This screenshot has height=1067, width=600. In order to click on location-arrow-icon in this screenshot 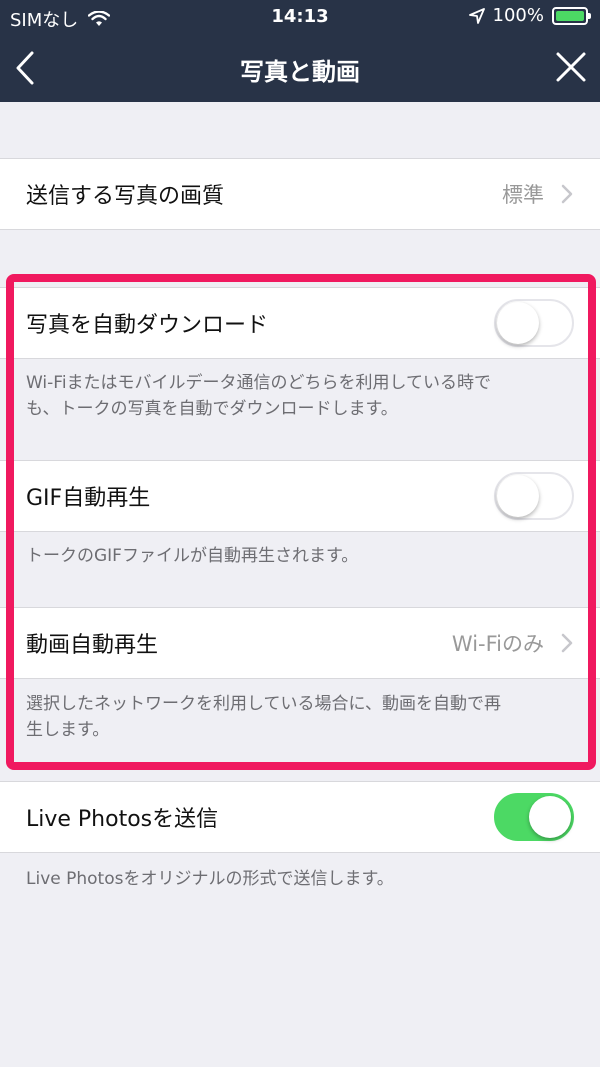, I will do `click(476, 15)`.